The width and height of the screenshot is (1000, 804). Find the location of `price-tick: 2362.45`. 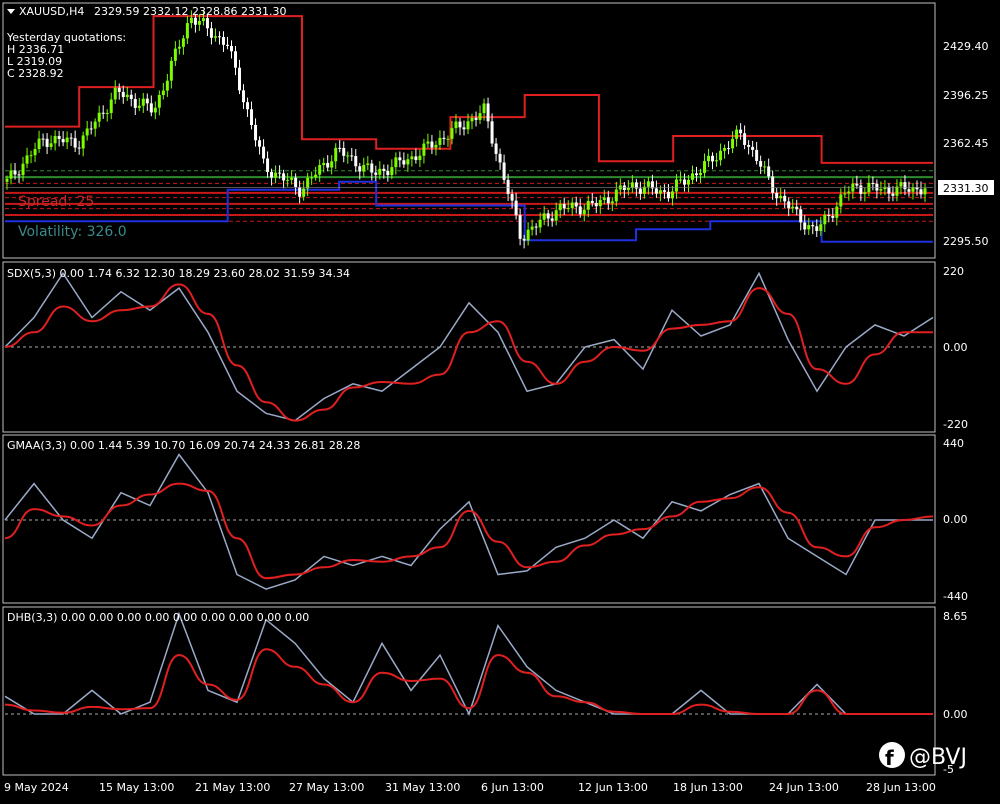

price-tick: 2362.45 is located at coordinates (966, 143).